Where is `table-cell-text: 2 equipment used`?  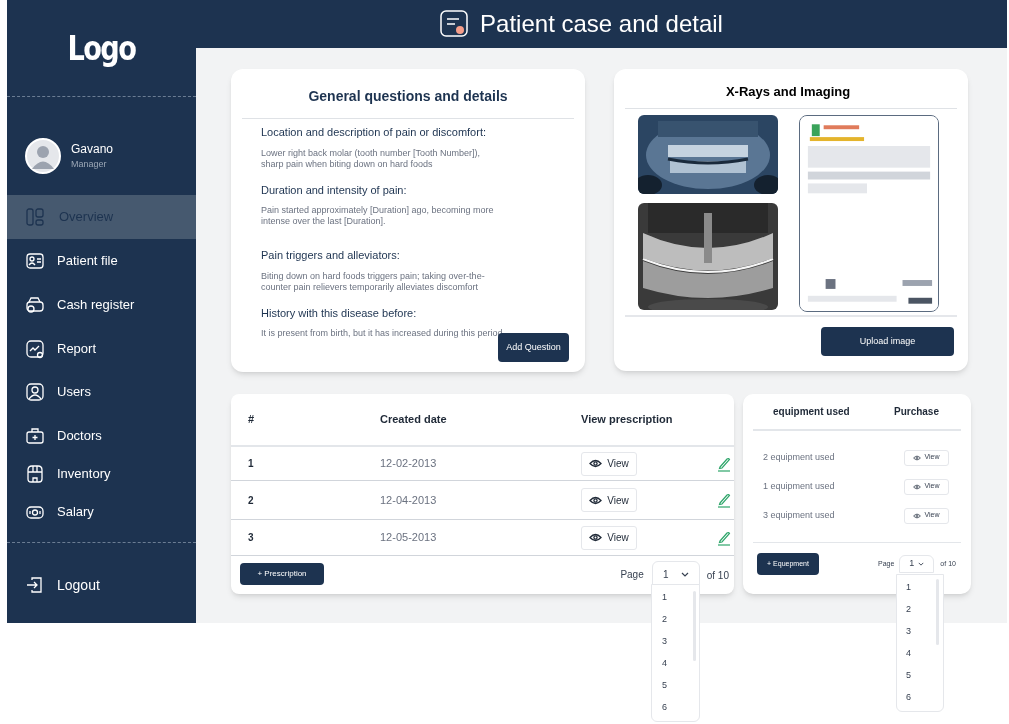 table-cell-text: 2 equipment used is located at coordinates (799, 457).